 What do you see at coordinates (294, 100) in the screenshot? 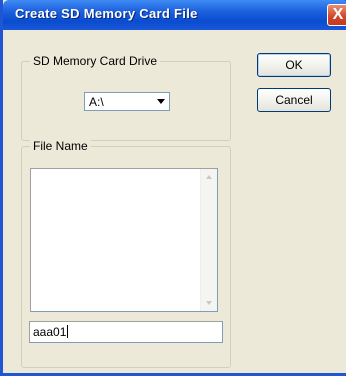
I see `cancel-button: Cancel` at bounding box center [294, 100].